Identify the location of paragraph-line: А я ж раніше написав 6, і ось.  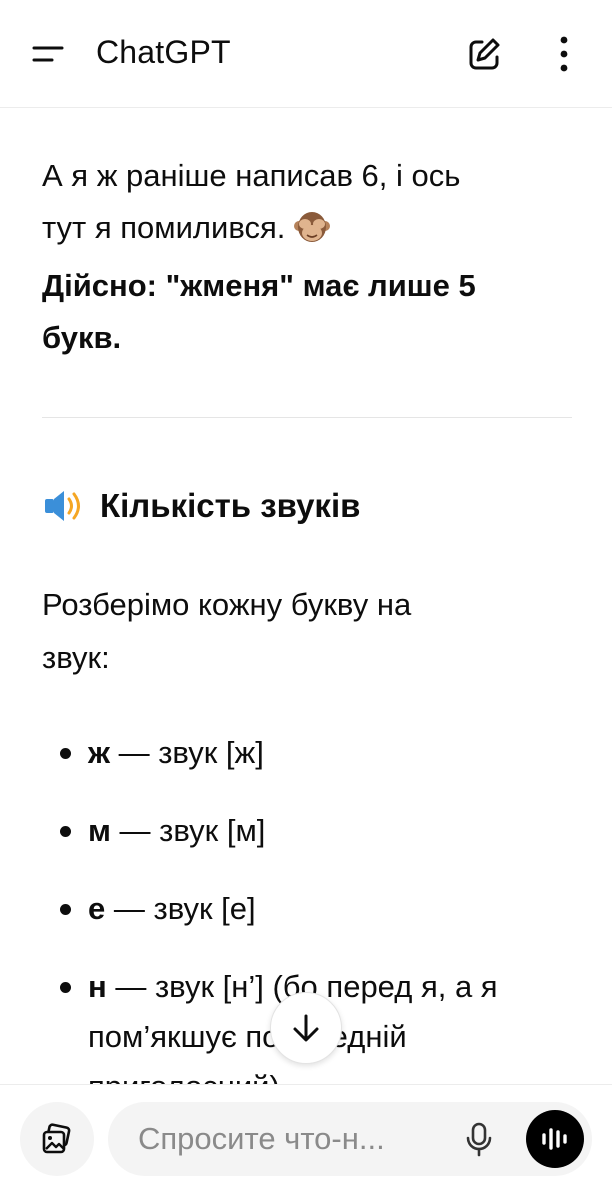
(251, 175).